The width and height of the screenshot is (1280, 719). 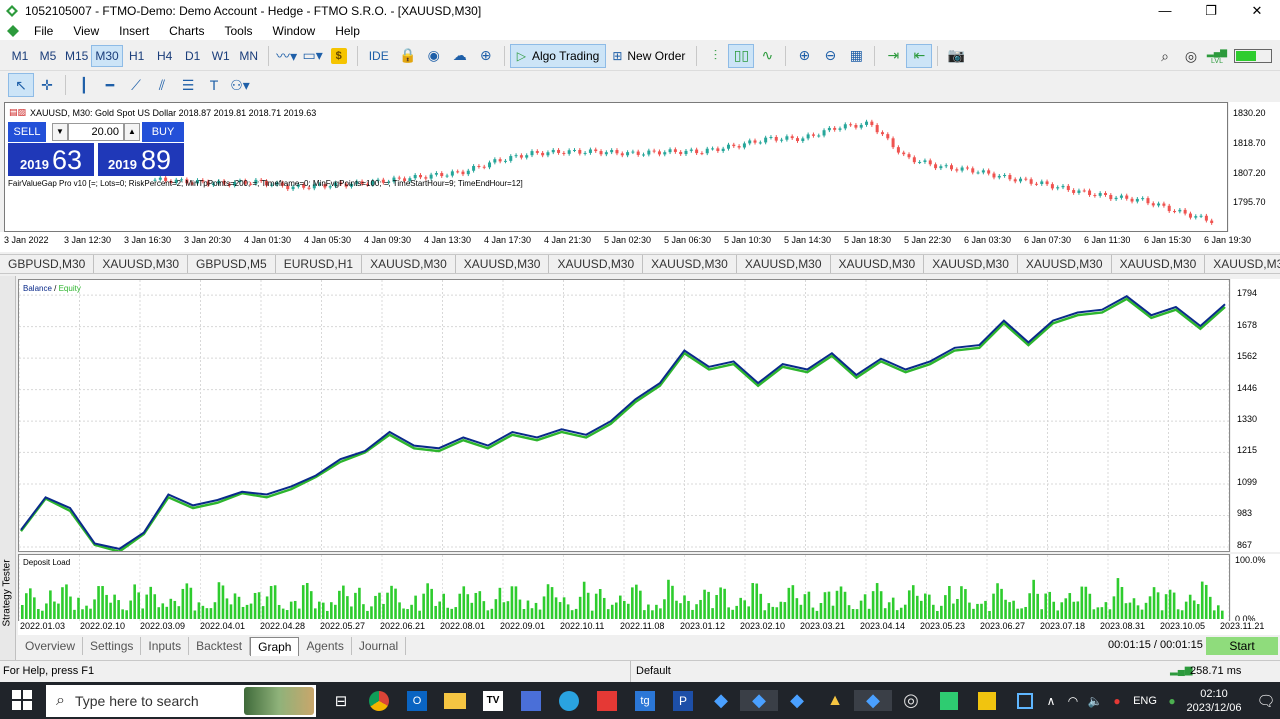 I want to click on notifications-icon: 🗨, so click(x=1263, y=701).